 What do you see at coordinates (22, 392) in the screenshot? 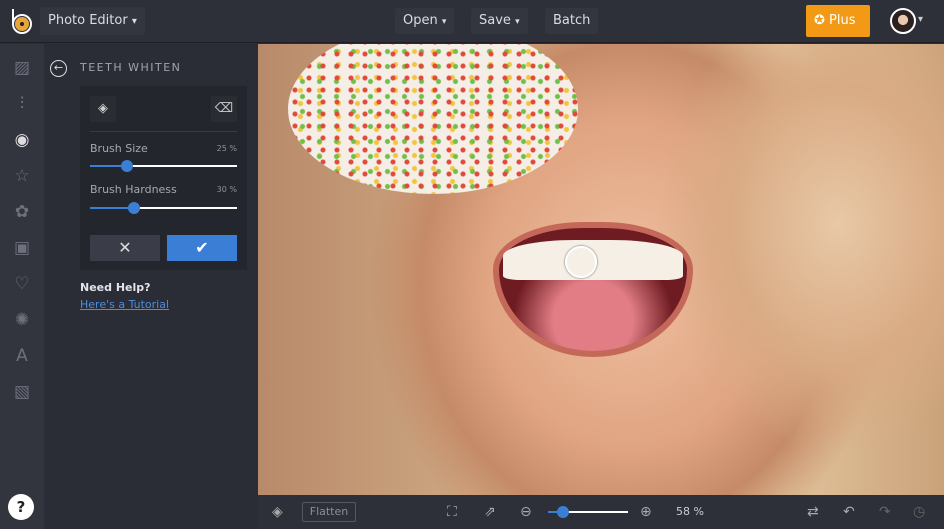
I see `texture-icon: ▧` at bounding box center [22, 392].